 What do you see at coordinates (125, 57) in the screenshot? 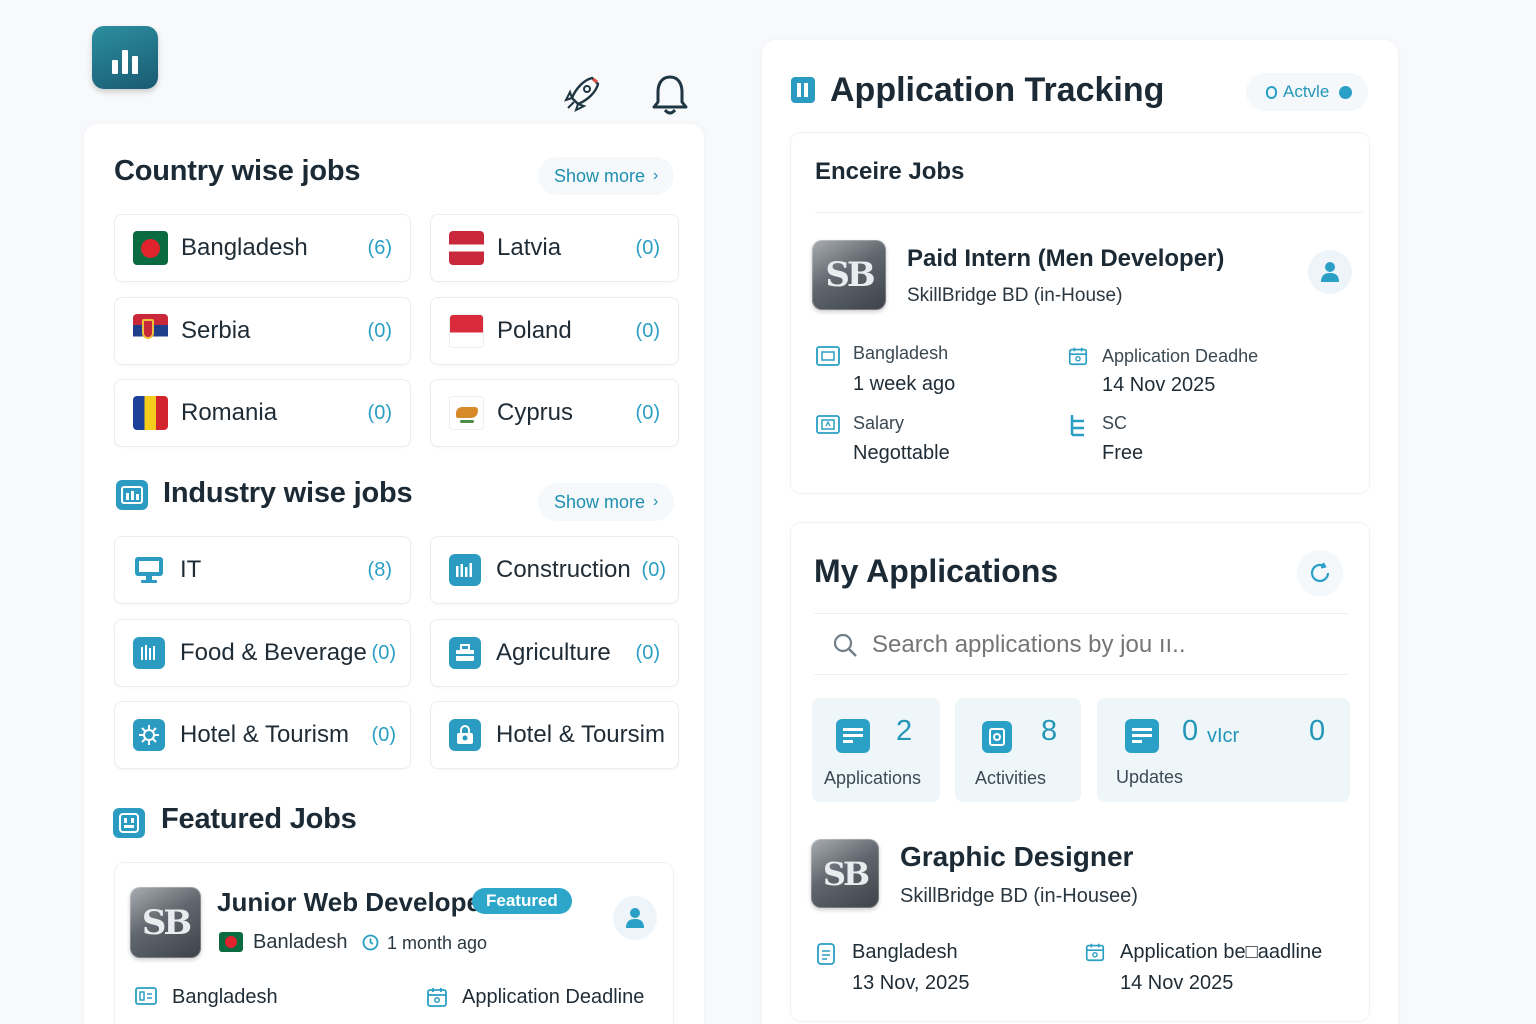
I see `app-logo` at bounding box center [125, 57].